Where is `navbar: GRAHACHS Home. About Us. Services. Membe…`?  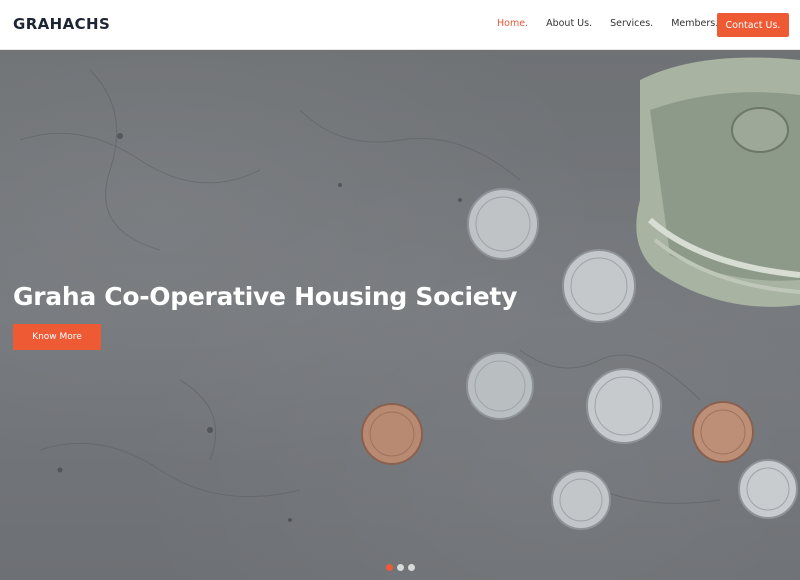 navbar: GRAHACHS Home. About Us. Services. Membe… is located at coordinates (400, 25).